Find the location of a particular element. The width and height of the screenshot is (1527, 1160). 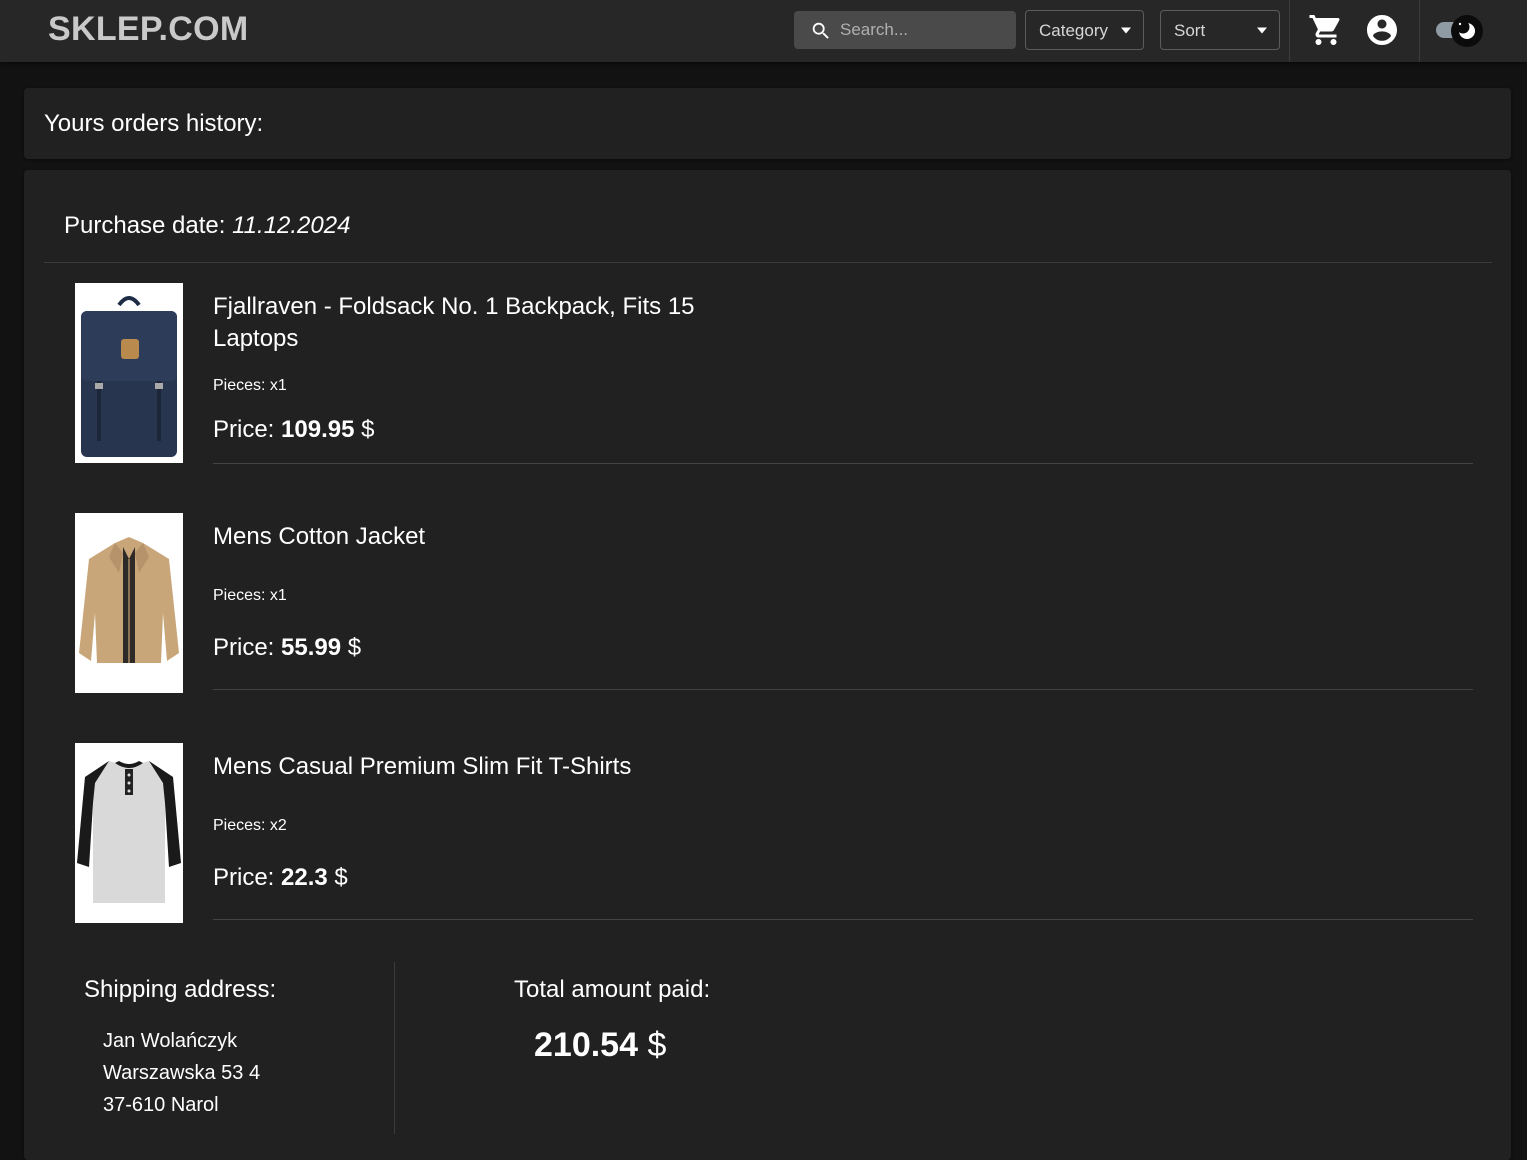

page-title: Yours orders history: is located at coordinates (154, 123).